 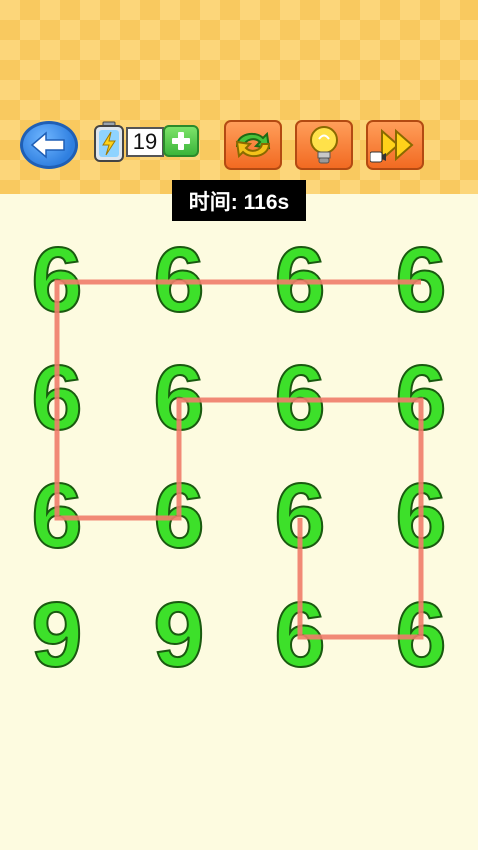 I want to click on grid-cell-r2-c0: 6, so click(x=57, y=516).